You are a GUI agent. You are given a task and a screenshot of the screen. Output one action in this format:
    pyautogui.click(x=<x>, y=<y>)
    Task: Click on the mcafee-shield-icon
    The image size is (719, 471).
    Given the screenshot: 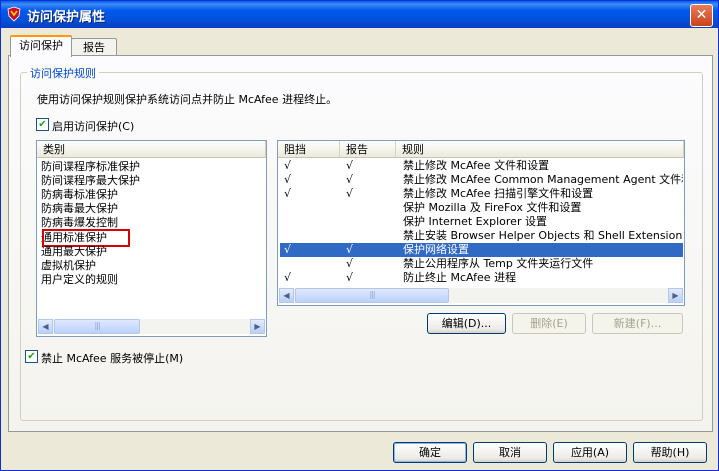 What is the action you would take?
    pyautogui.click(x=14, y=14)
    